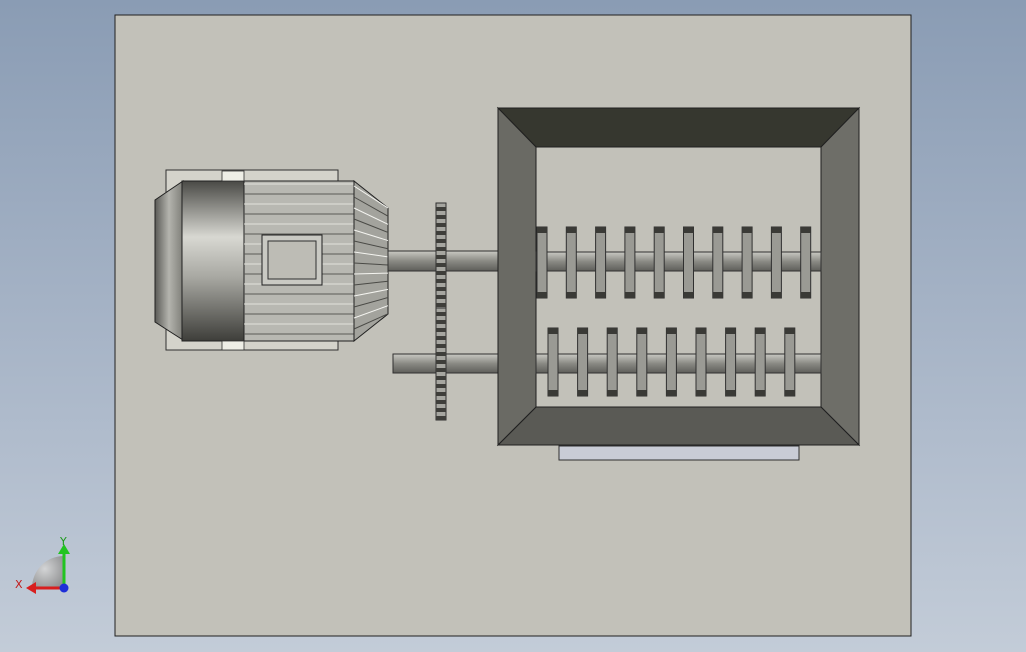 The height and width of the screenshot is (652, 1026). What do you see at coordinates (213, 261) in the screenshot?
I see `motor-bell-housing` at bounding box center [213, 261].